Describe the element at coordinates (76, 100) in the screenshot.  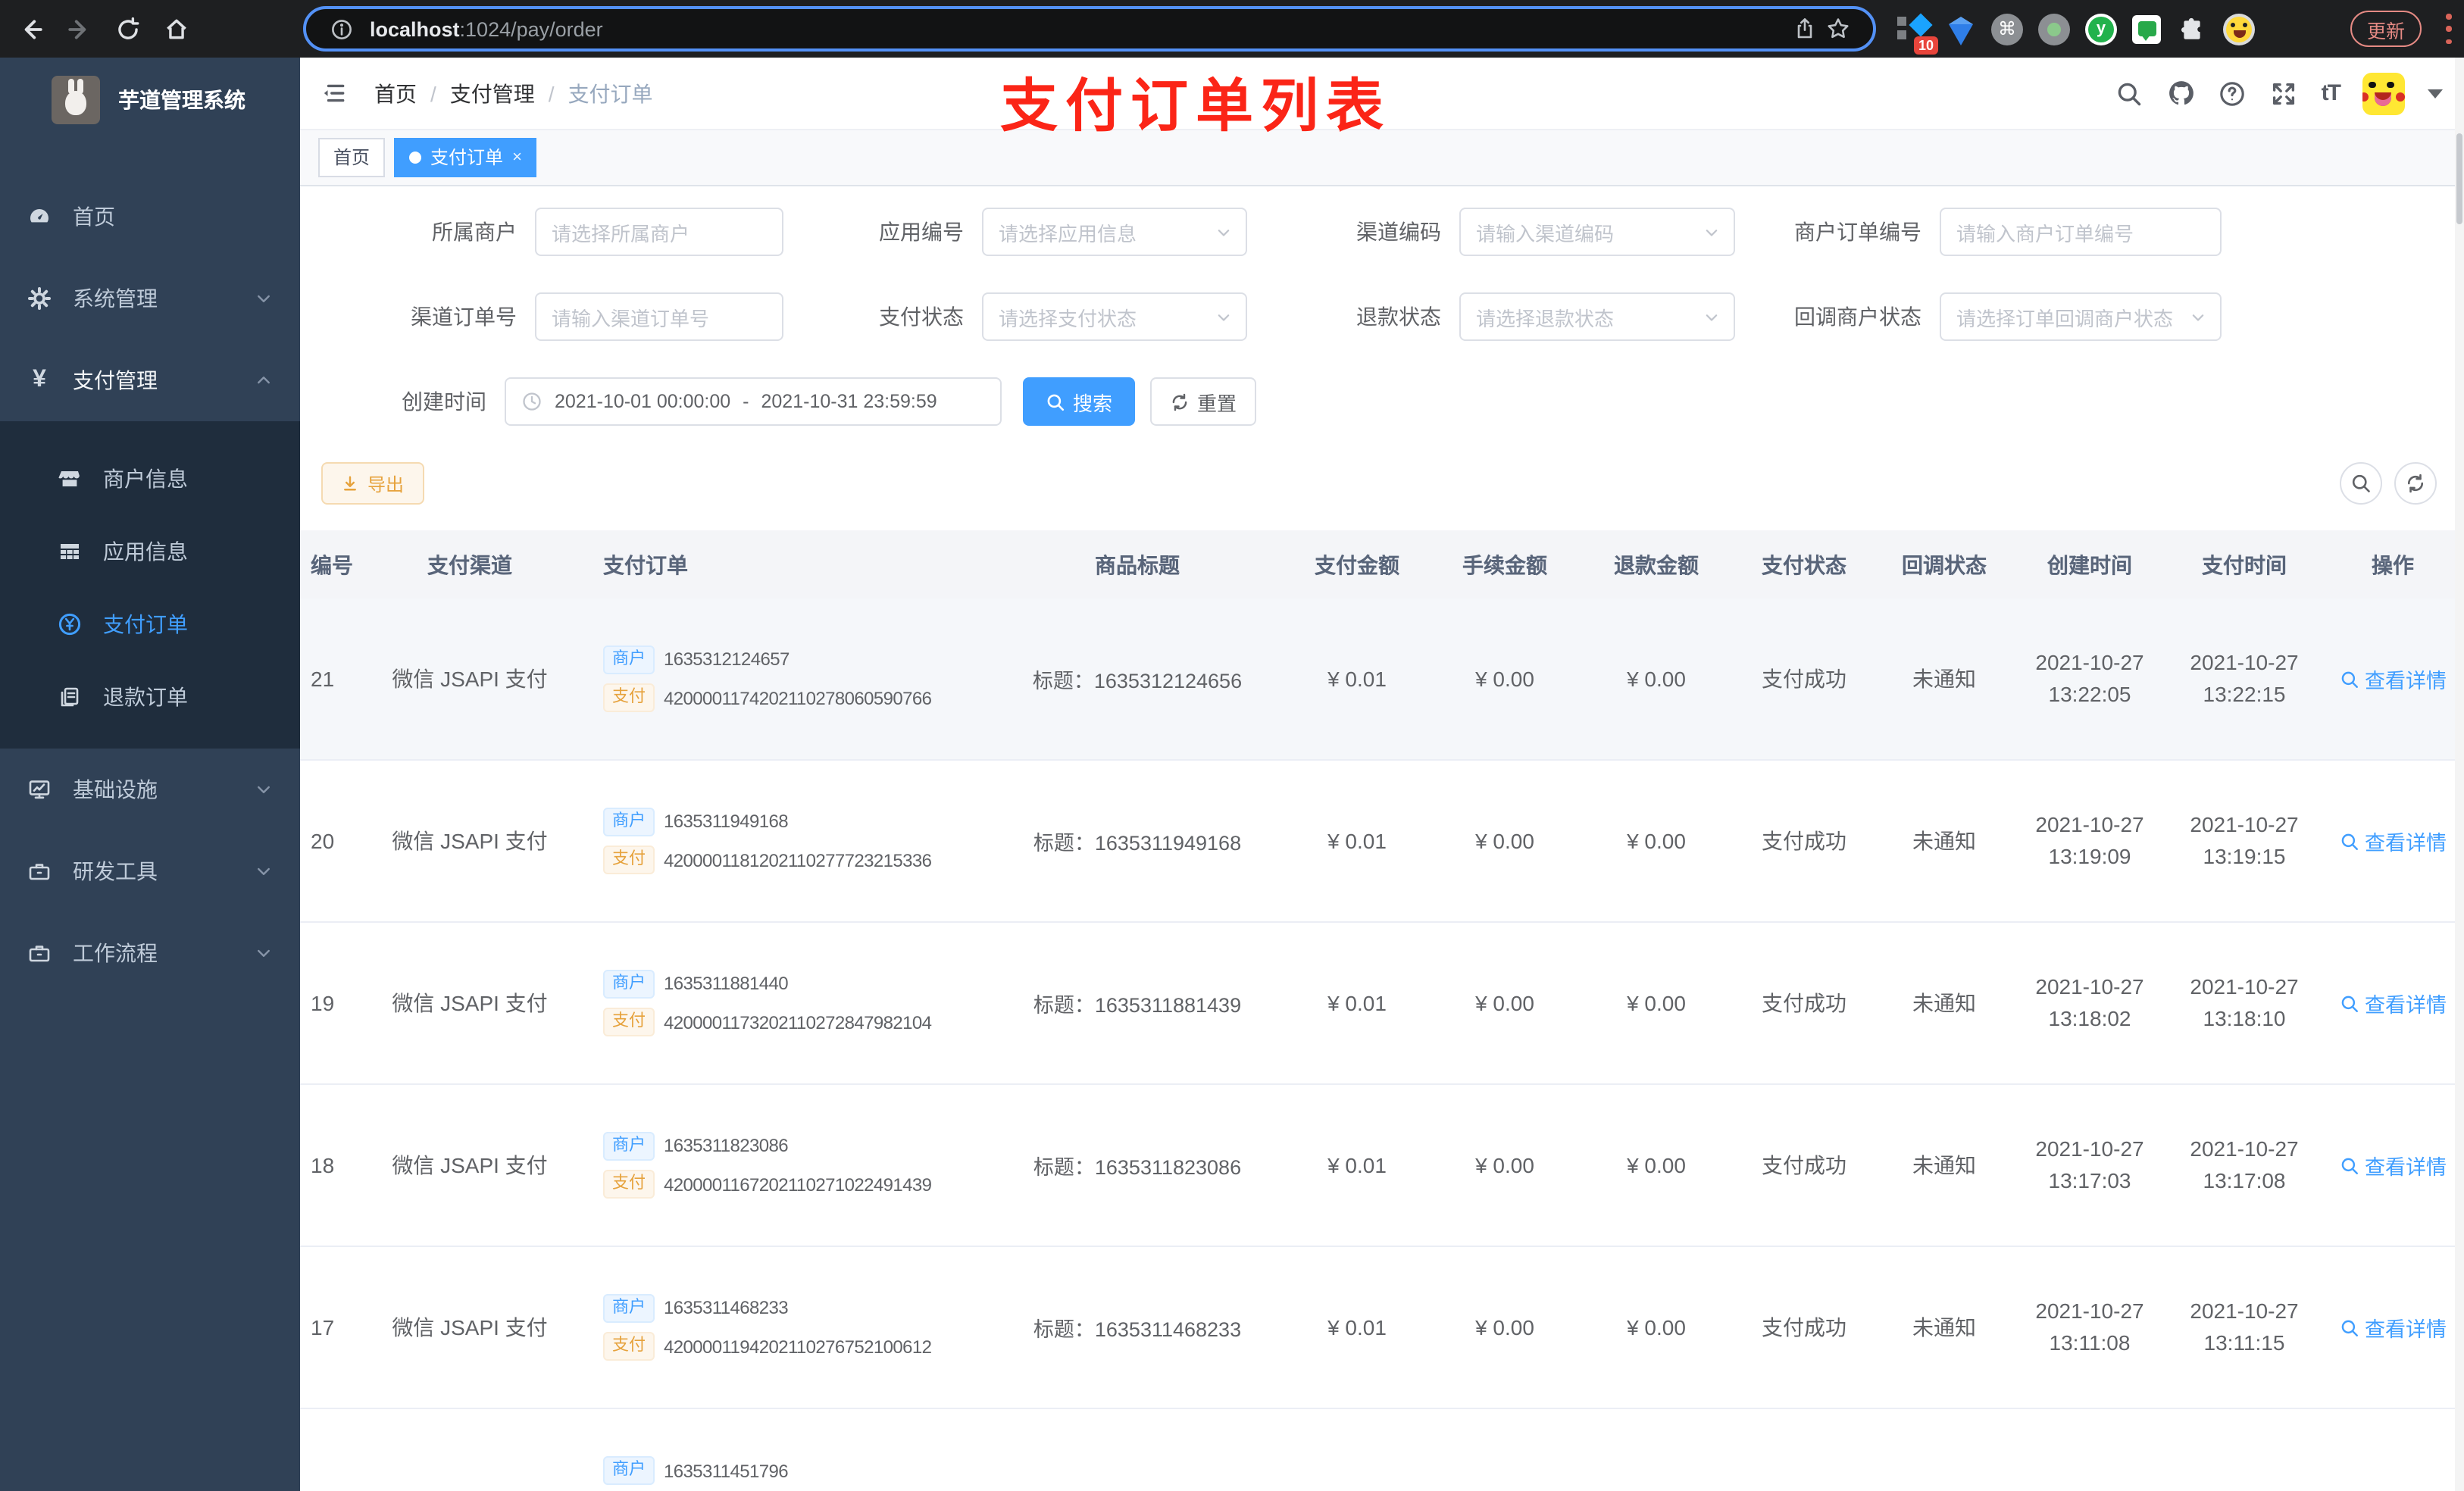
I see `logo-rabbit-image` at that location.